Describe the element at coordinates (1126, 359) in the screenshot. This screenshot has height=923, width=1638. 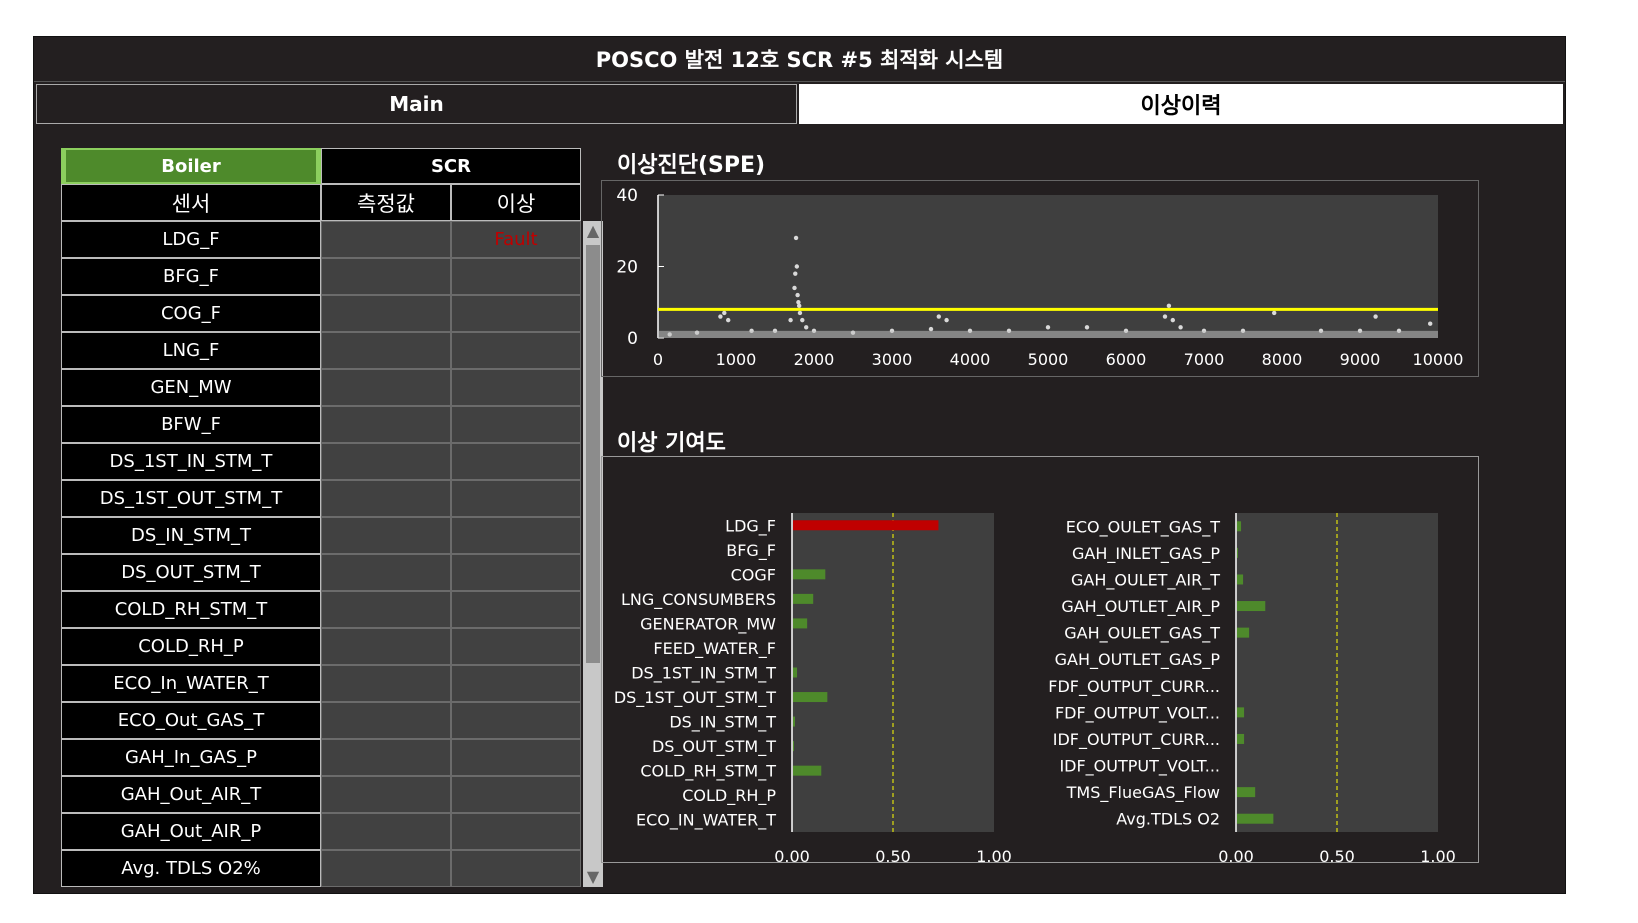
I see `spe-x-tick-label: 6000` at that location.